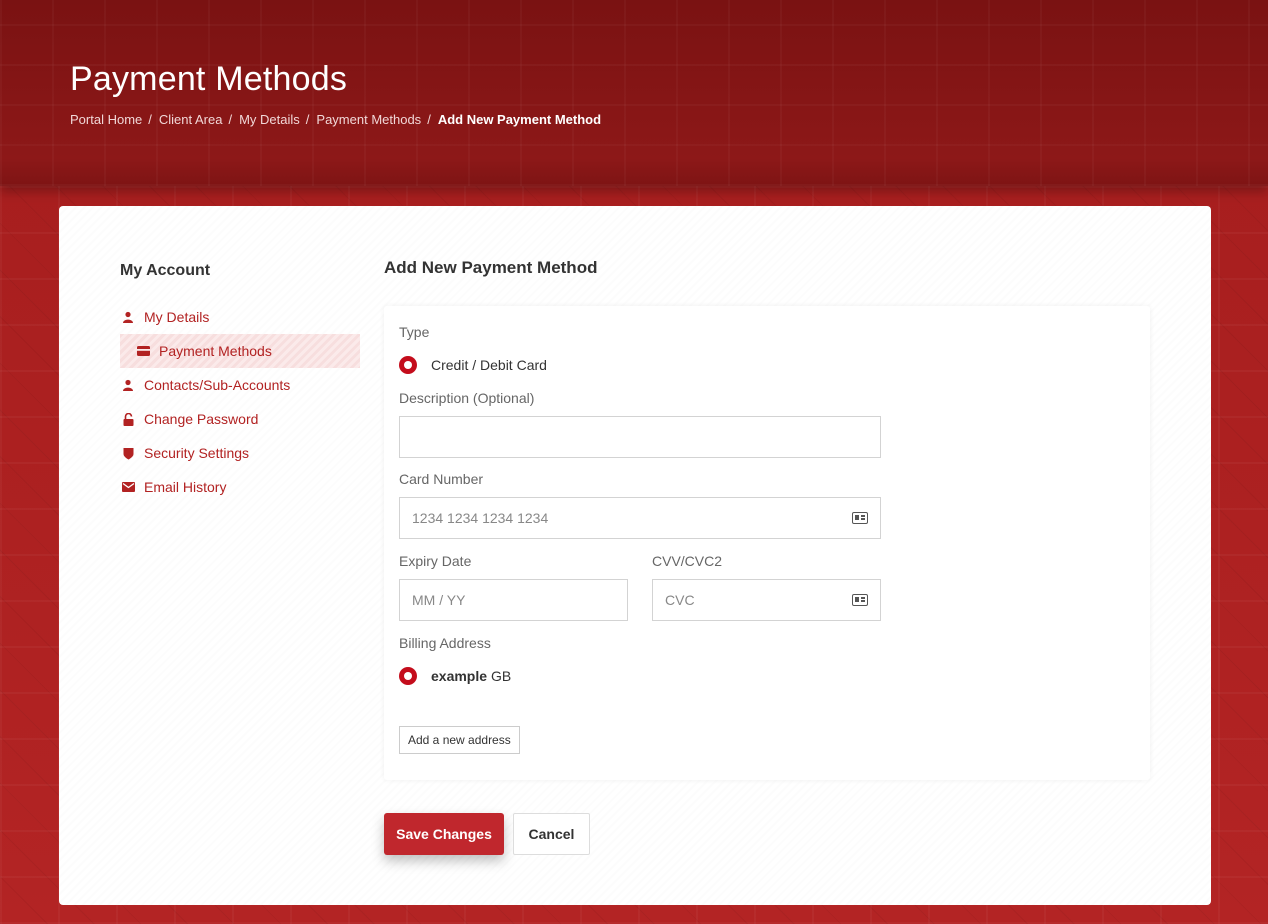 The width and height of the screenshot is (1268, 924). I want to click on type-option-card: Credit / Debit Card, so click(767, 365).